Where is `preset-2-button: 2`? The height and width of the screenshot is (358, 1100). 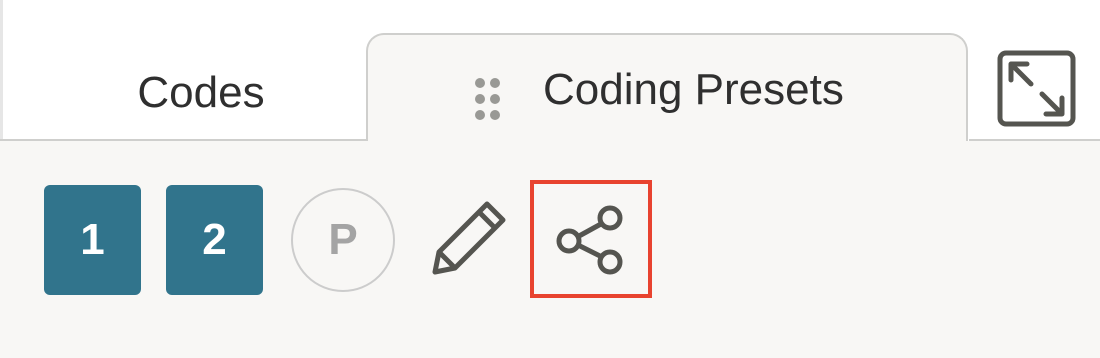 preset-2-button: 2 is located at coordinates (214, 240).